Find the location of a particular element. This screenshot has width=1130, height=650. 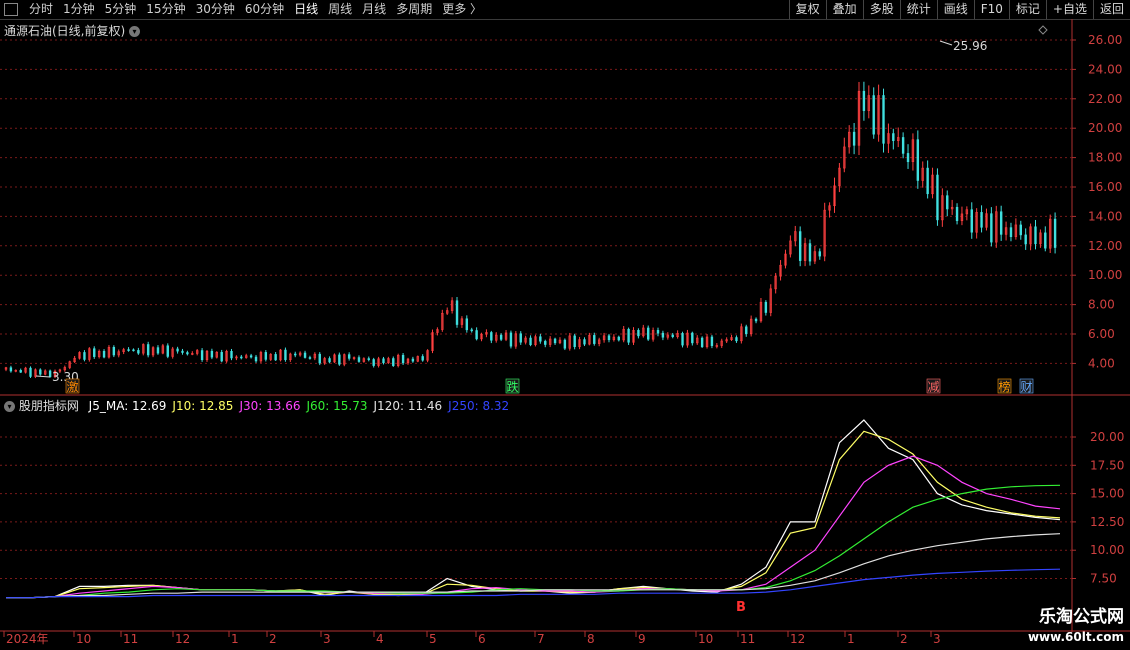

x-axis-label: 10 is located at coordinates (83, 639).